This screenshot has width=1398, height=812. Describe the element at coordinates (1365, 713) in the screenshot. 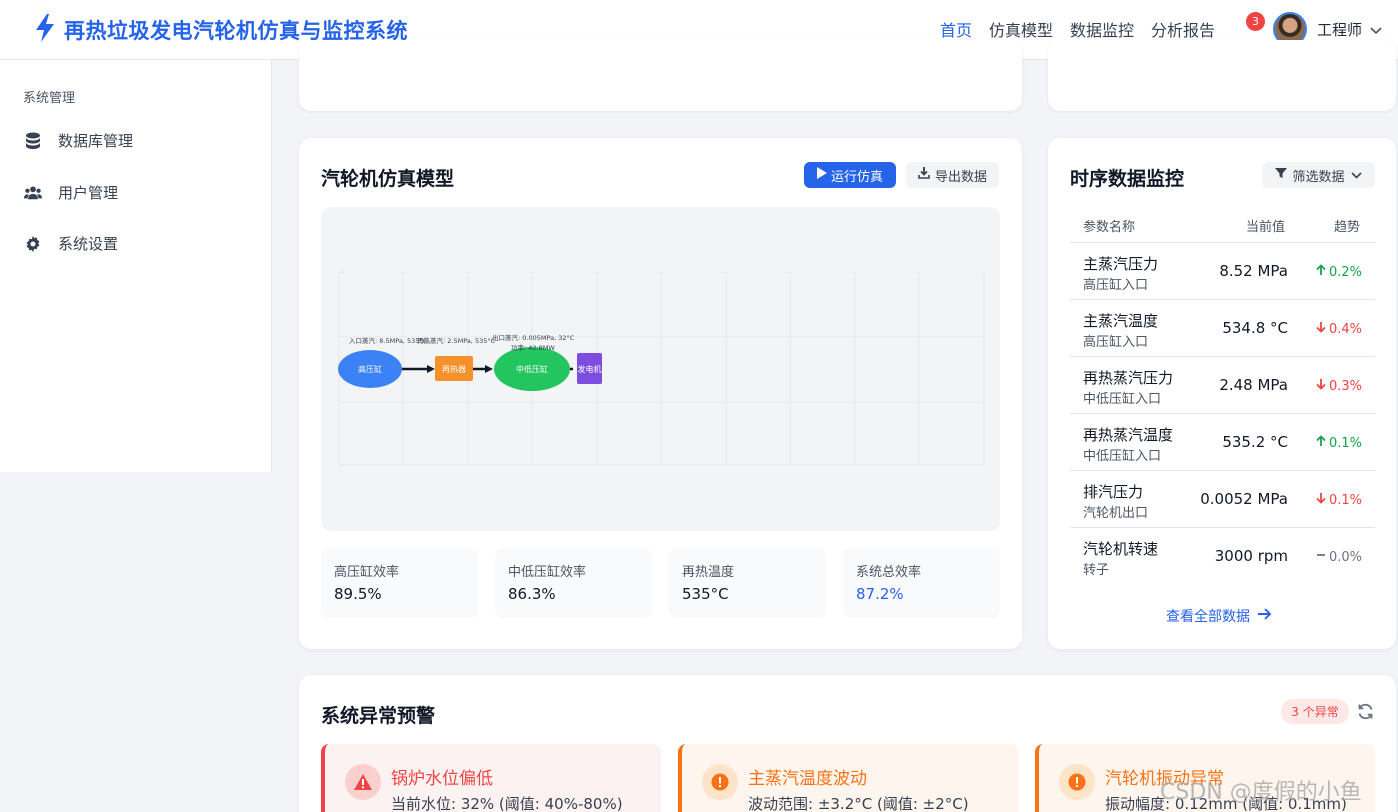

I see `refresh-icon` at that location.